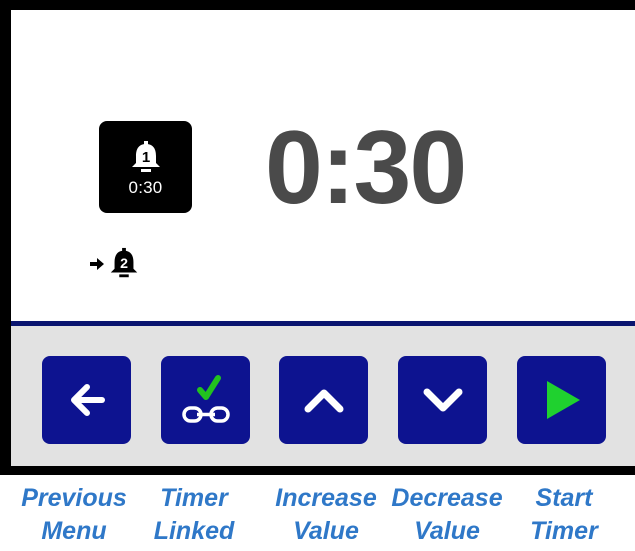 The width and height of the screenshot is (635, 551). I want to click on decrease-value-button, so click(442, 400).